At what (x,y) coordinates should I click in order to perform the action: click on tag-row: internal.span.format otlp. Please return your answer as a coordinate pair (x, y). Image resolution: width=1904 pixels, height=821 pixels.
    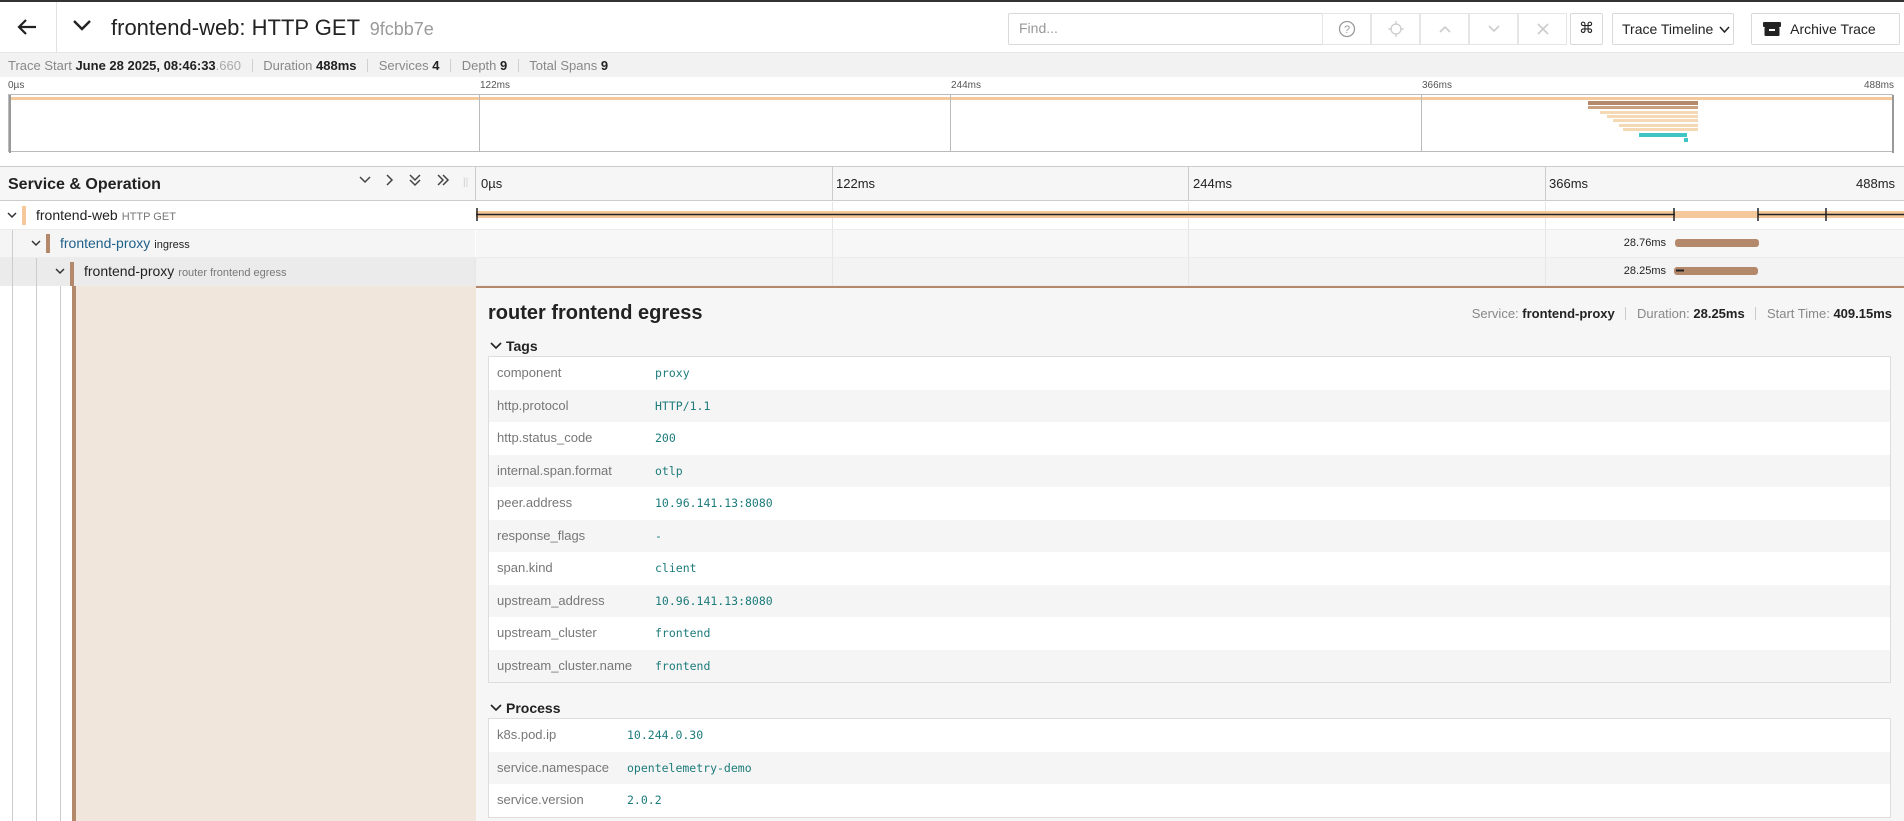
    Looking at the image, I should click on (1189, 470).